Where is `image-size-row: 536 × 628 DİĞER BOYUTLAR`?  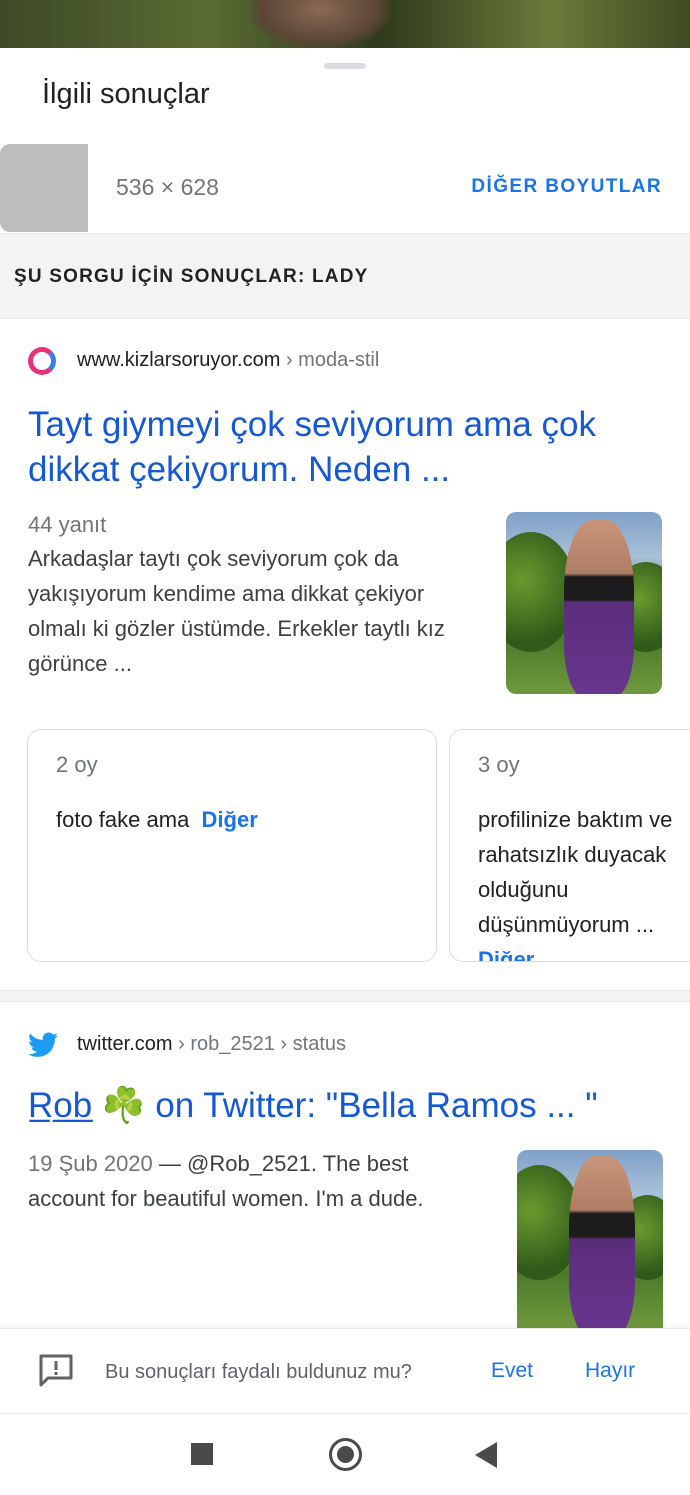
image-size-row: 536 × 628 DİĞER BOYUTLAR is located at coordinates (345, 188).